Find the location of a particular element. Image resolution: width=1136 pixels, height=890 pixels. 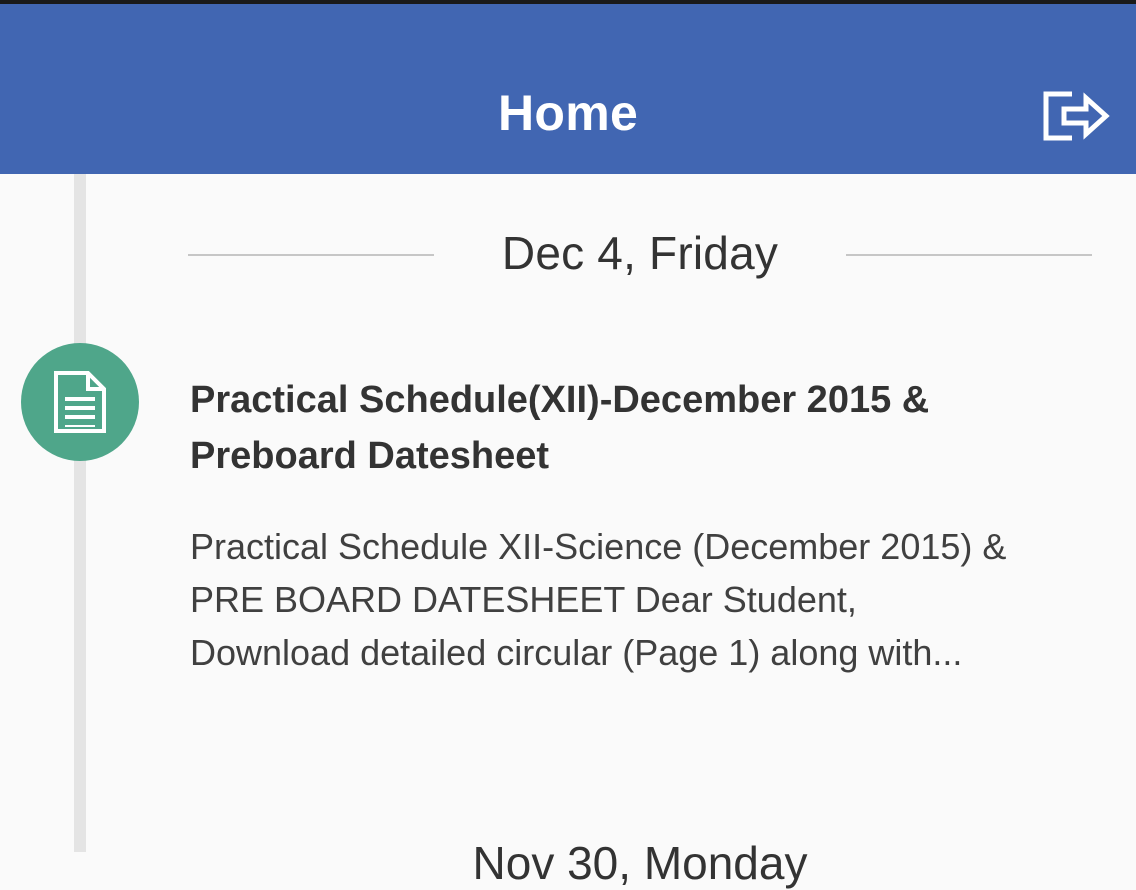

date-label: Dec 4, Friday is located at coordinates (640, 253).